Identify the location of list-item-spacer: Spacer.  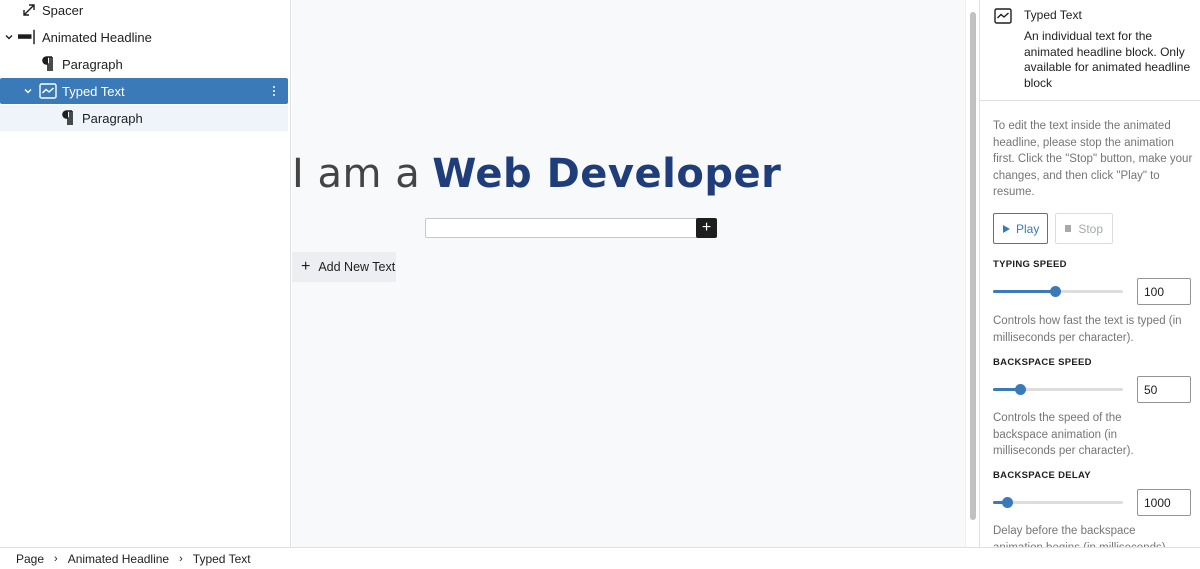
(144, 11).